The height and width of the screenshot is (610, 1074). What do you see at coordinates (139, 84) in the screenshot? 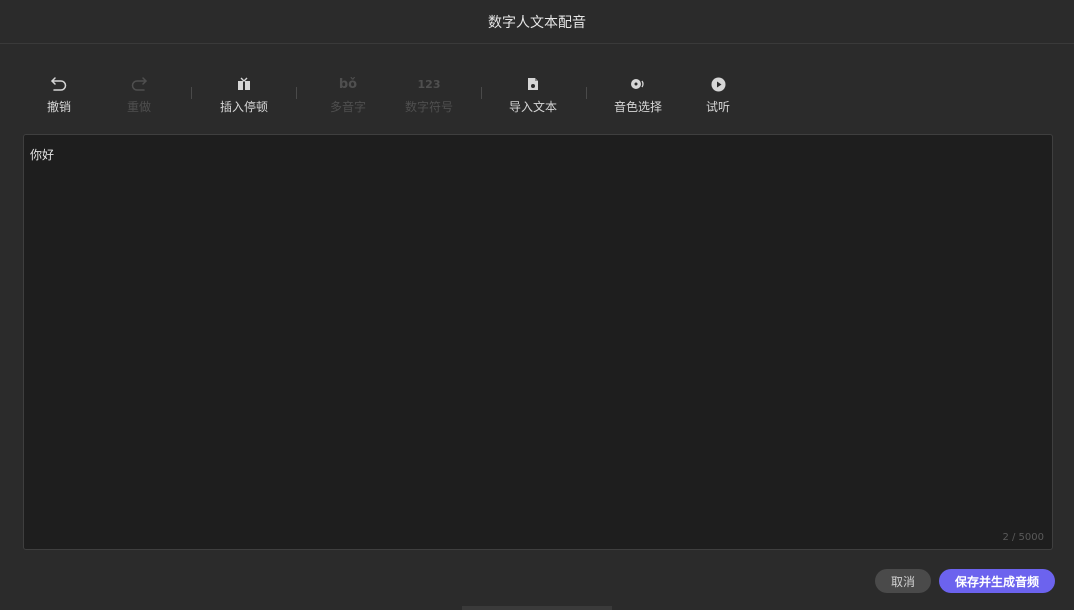
I see `redo-icon` at bounding box center [139, 84].